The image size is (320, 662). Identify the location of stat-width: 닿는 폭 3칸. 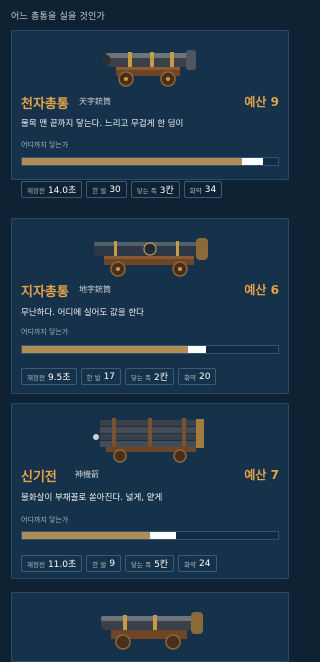
(155, 189).